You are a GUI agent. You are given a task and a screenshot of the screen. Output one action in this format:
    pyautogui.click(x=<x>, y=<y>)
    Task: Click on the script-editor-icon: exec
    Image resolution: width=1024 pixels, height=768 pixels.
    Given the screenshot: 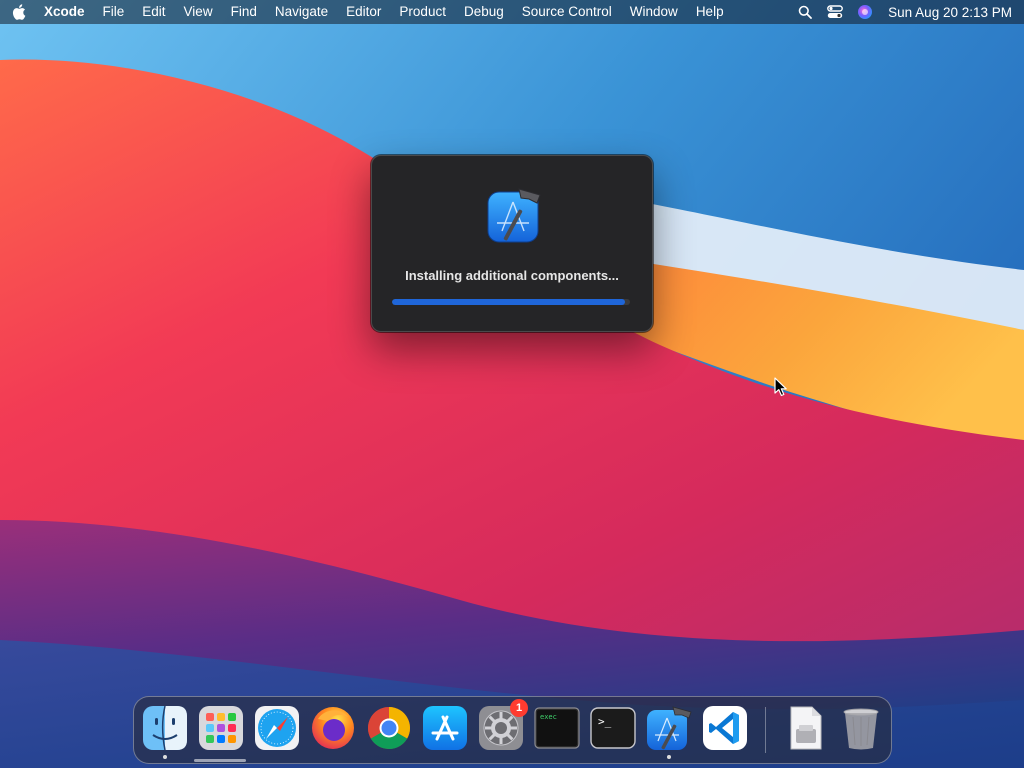 What is the action you would take?
    pyautogui.click(x=557, y=728)
    